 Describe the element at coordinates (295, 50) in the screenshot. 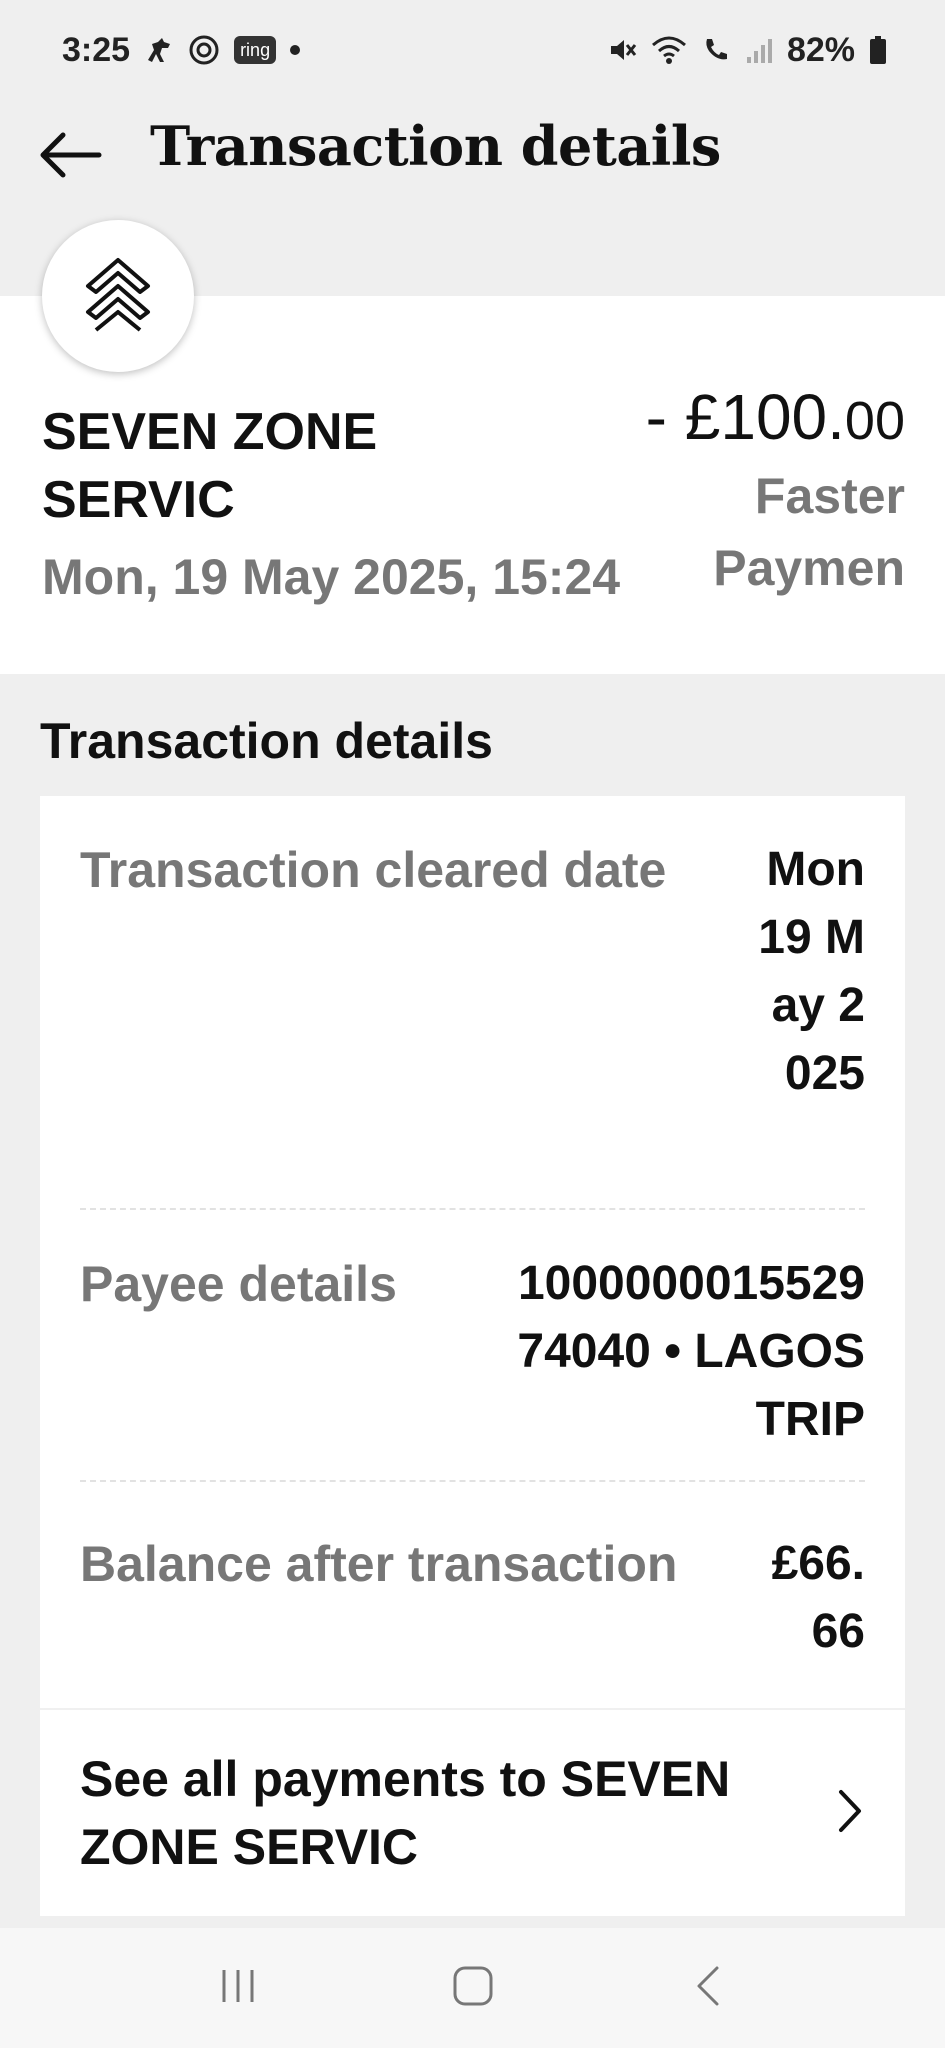

I see `notification-dot-icon` at that location.